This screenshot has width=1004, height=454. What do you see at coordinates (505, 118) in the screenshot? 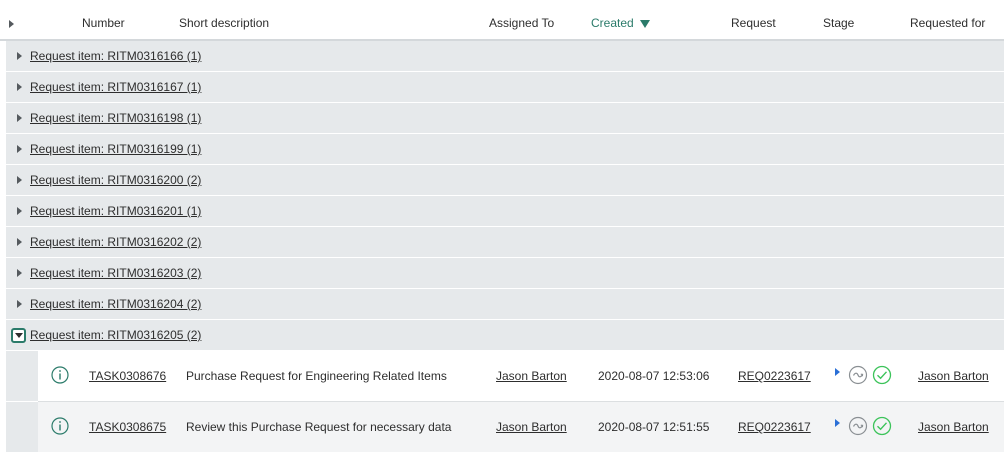
I see `group-row: Request item: RITM0316198 (1)` at bounding box center [505, 118].